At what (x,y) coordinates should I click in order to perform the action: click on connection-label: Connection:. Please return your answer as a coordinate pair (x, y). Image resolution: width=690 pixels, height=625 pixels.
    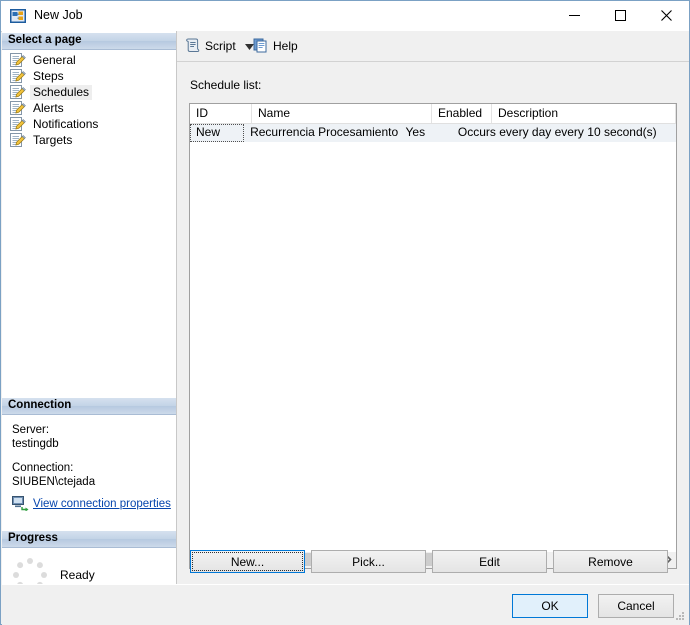
    Looking at the image, I should click on (43, 468).